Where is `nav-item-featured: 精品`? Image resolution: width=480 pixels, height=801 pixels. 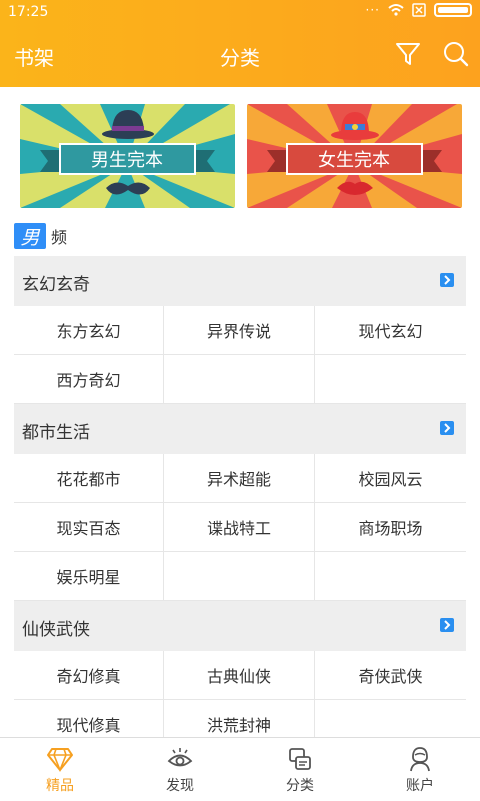
nav-item-featured: 精品 is located at coordinates (60, 769).